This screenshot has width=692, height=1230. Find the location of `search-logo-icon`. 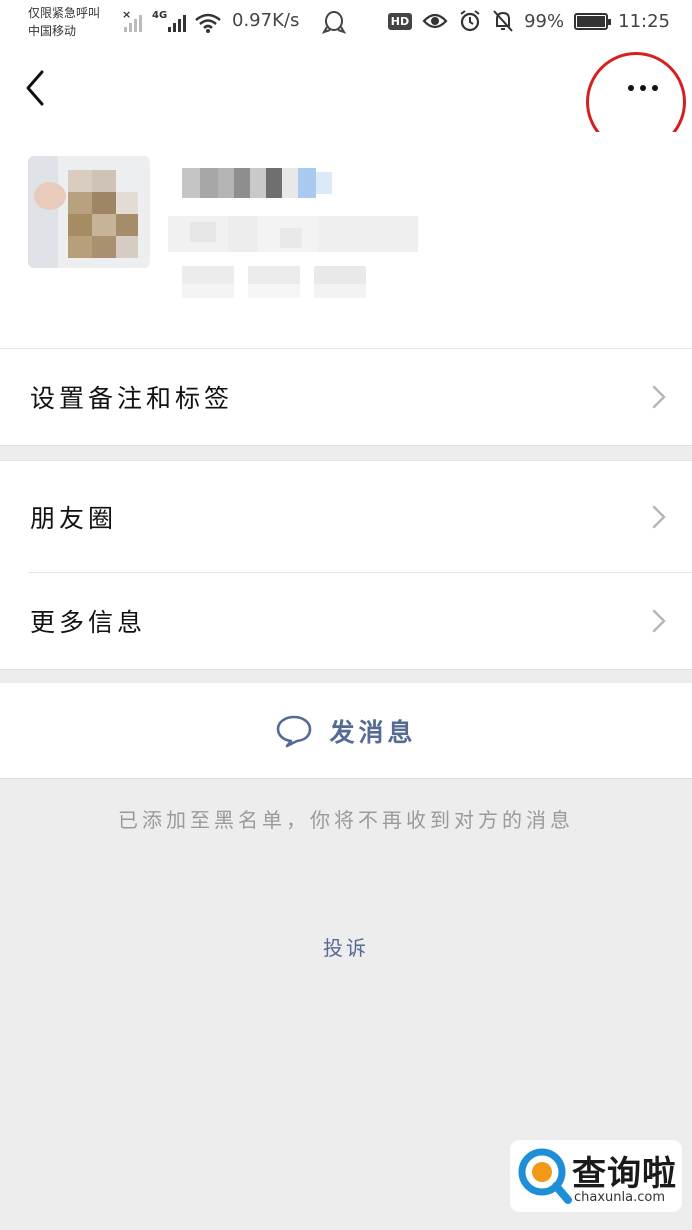

search-logo-icon is located at coordinates (545, 1176).